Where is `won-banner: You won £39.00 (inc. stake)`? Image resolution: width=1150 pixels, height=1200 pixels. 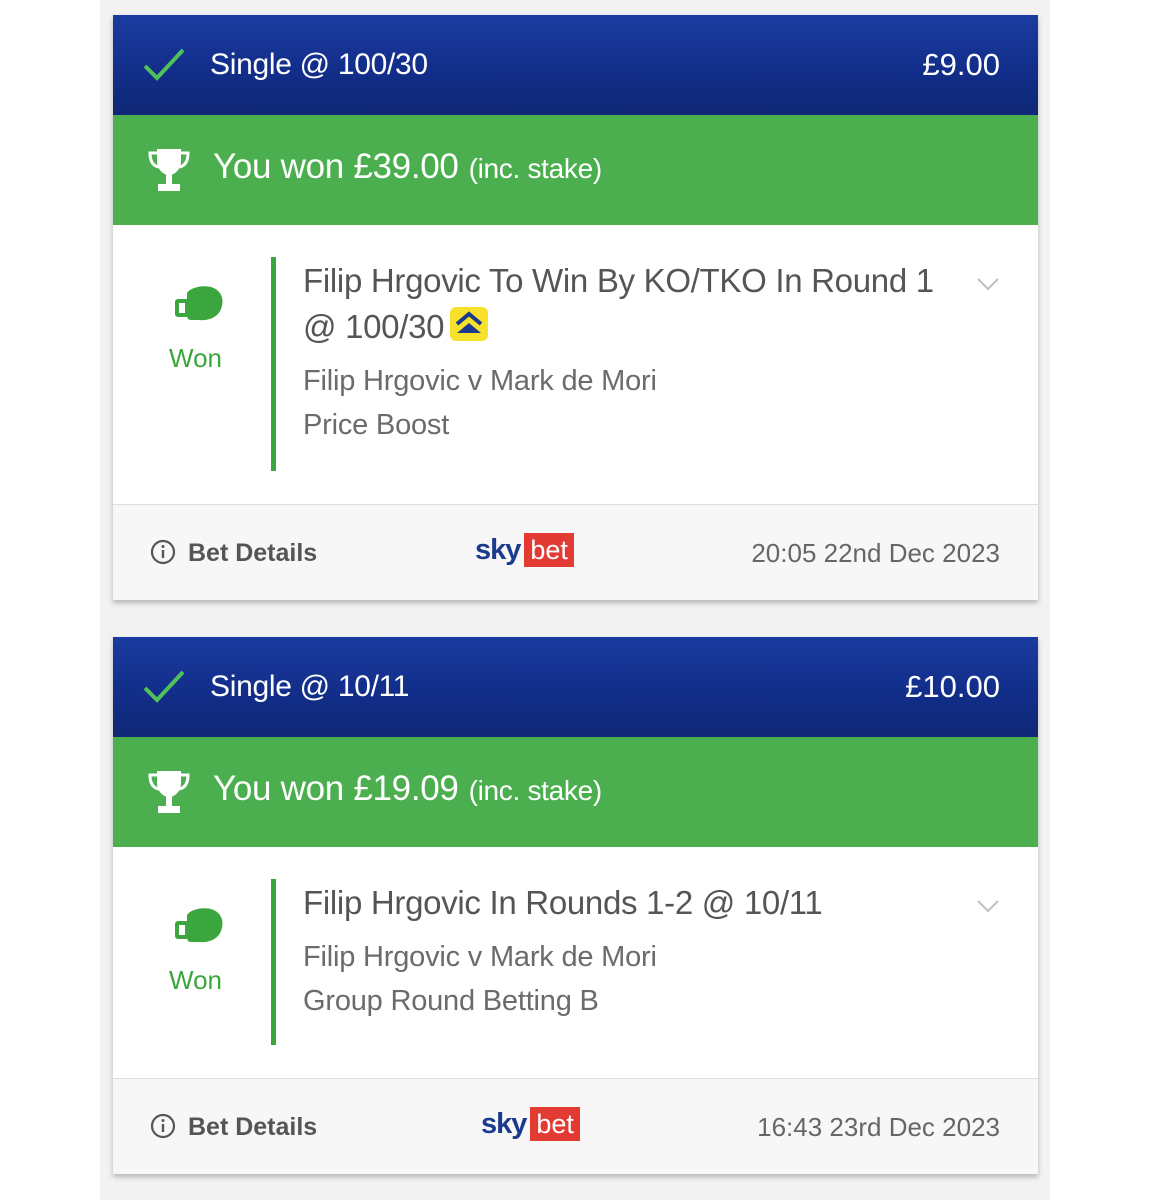 won-banner: You won £39.00 (inc. stake) is located at coordinates (575, 170).